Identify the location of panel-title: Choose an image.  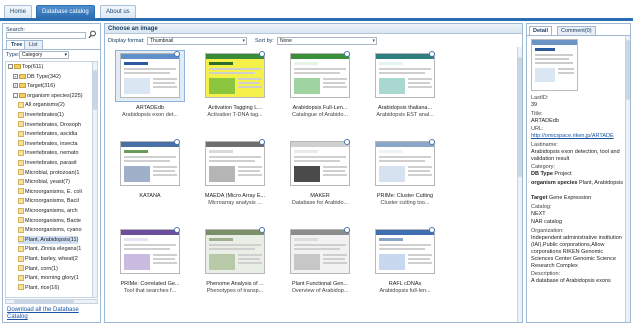
(313, 29).